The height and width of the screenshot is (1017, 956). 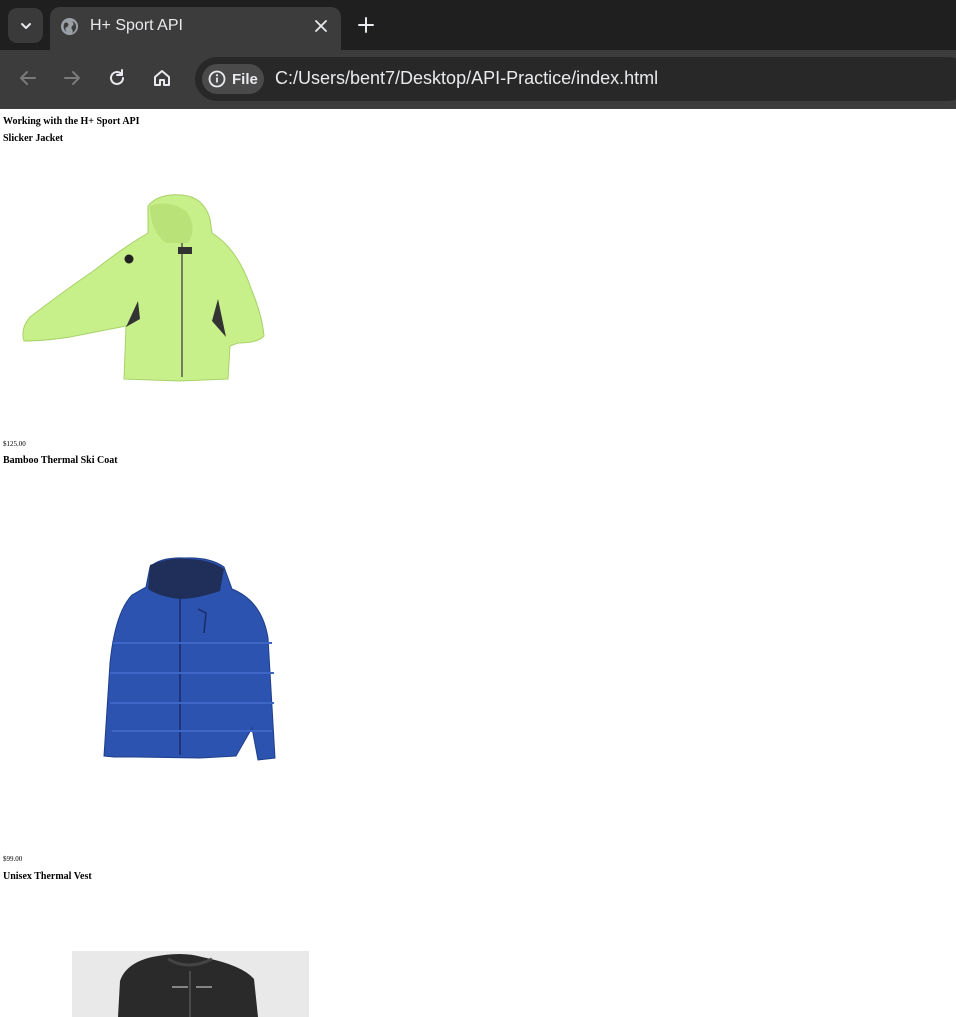 I want to click on home-icon, so click(x=162, y=78).